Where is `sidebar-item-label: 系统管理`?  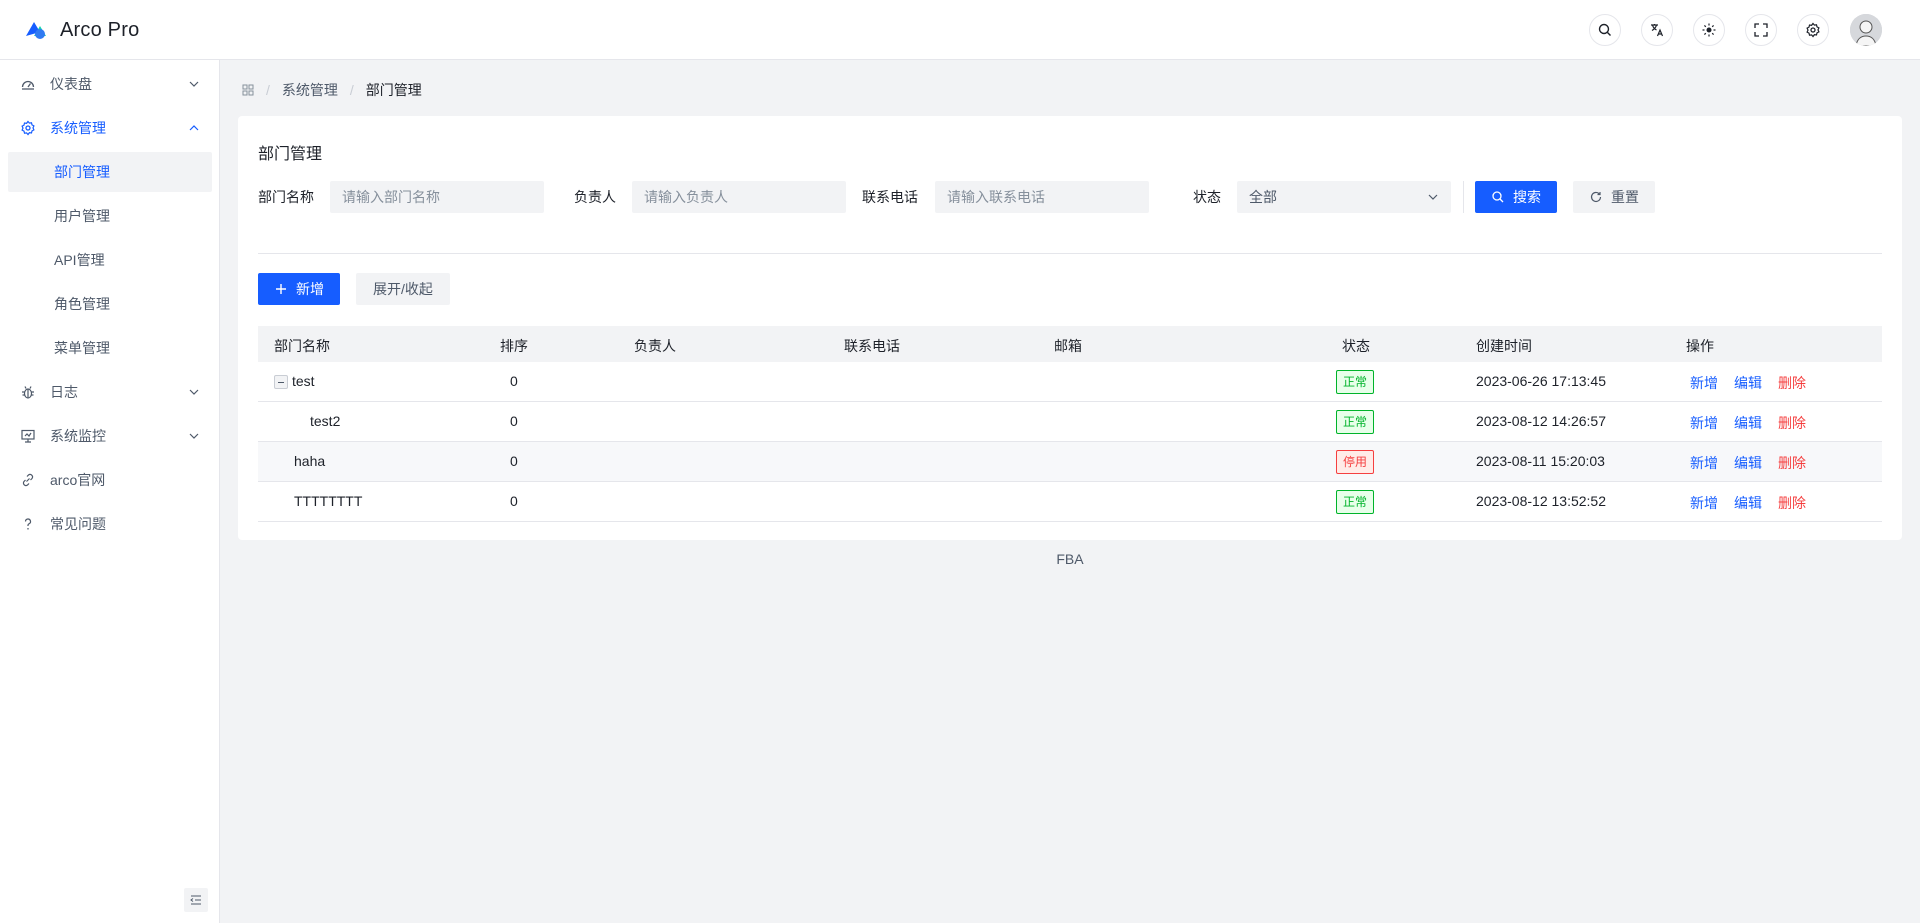 sidebar-item-label: 系统管理 is located at coordinates (78, 128).